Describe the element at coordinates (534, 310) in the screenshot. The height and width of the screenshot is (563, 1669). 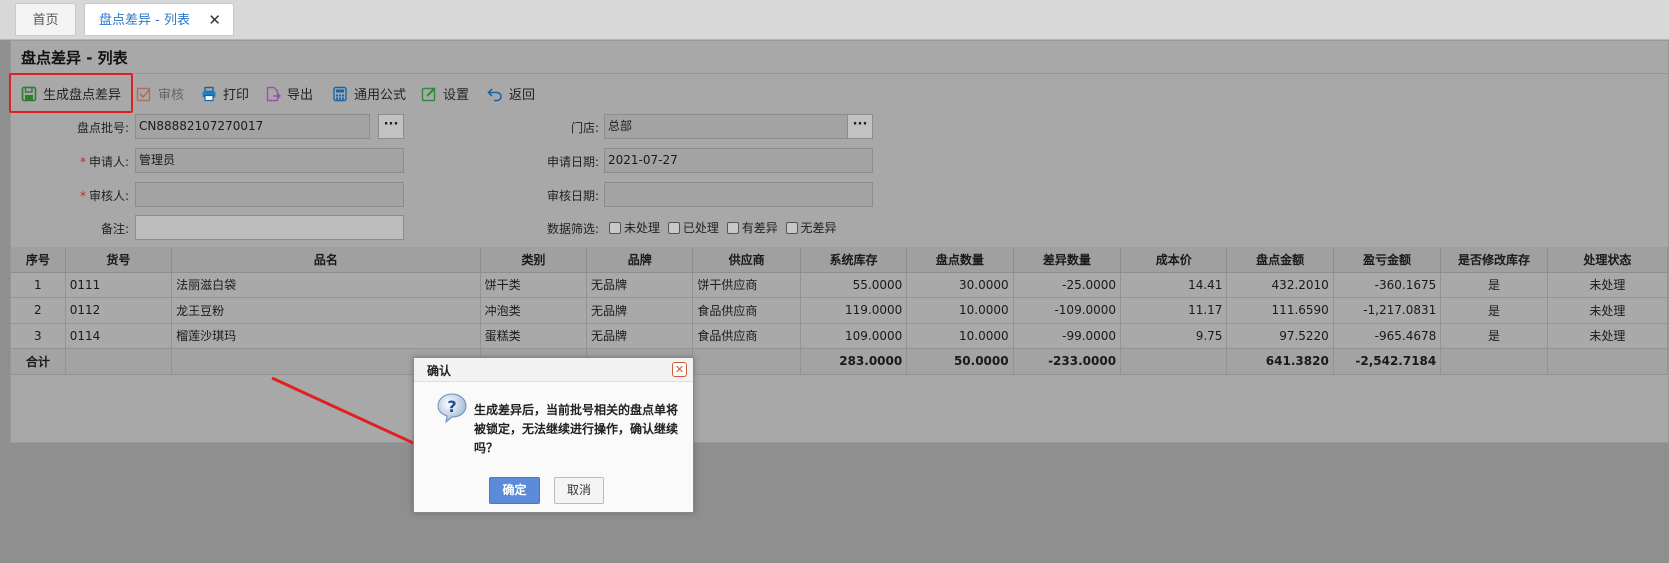
I see `cell: 冲泡类` at that location.